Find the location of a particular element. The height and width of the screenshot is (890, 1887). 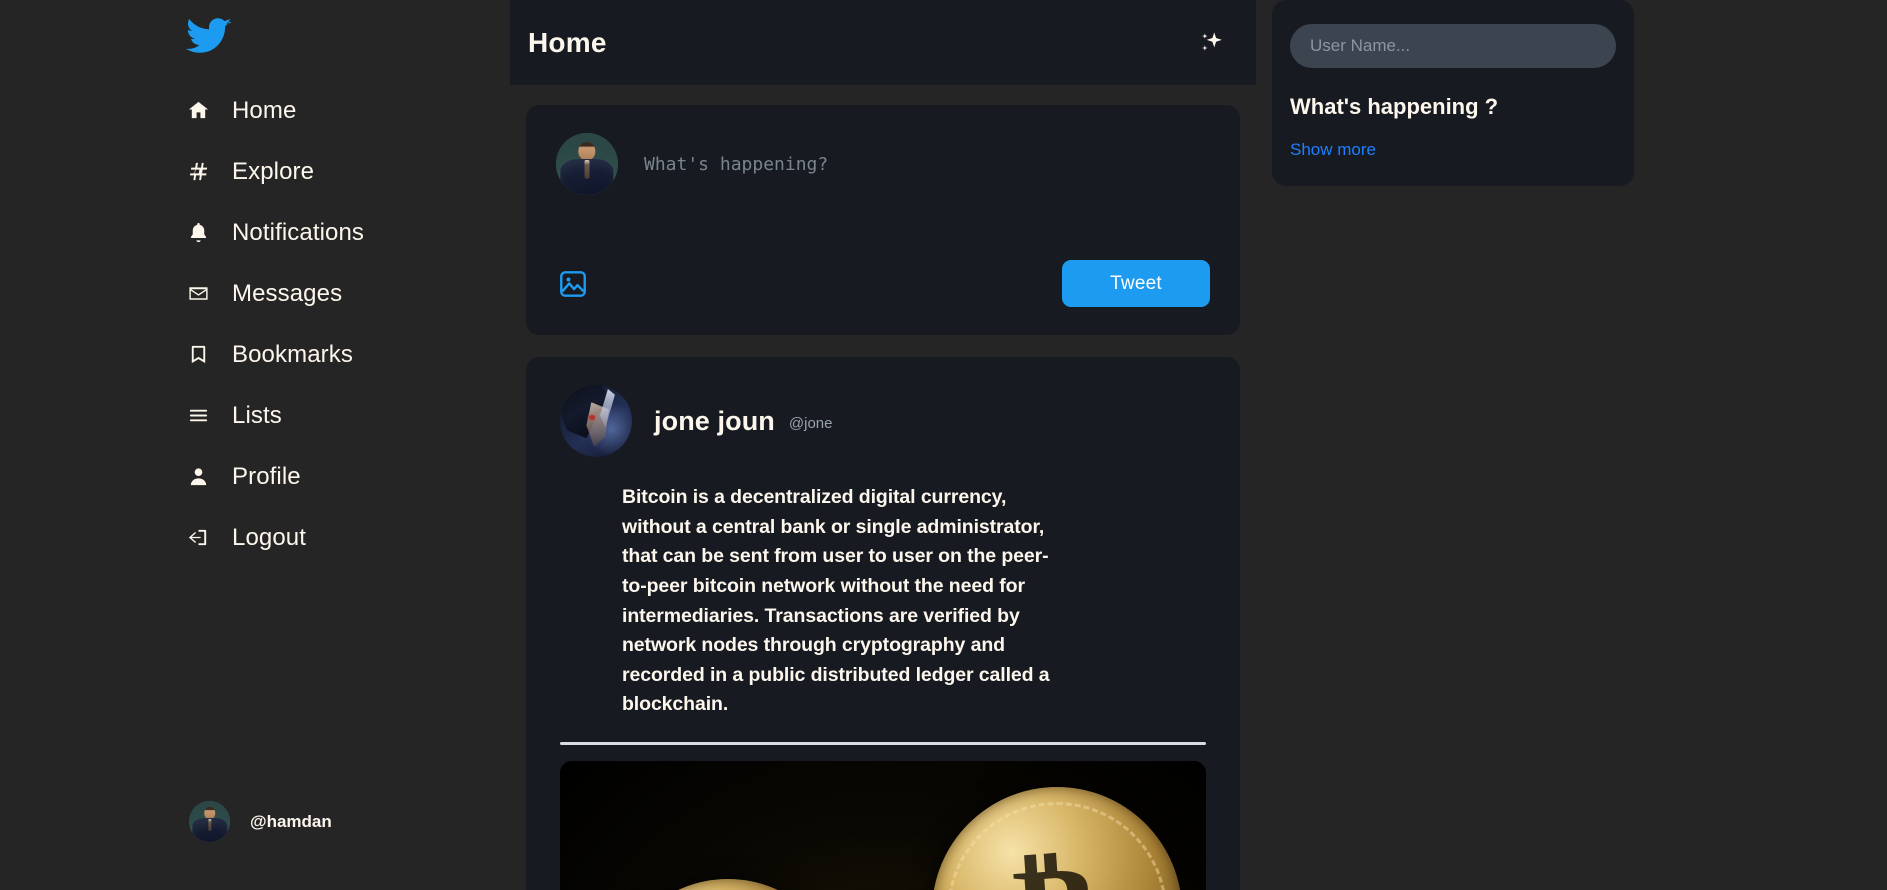

sidebar-item-label: Profile is located at coordinates (266, 476).